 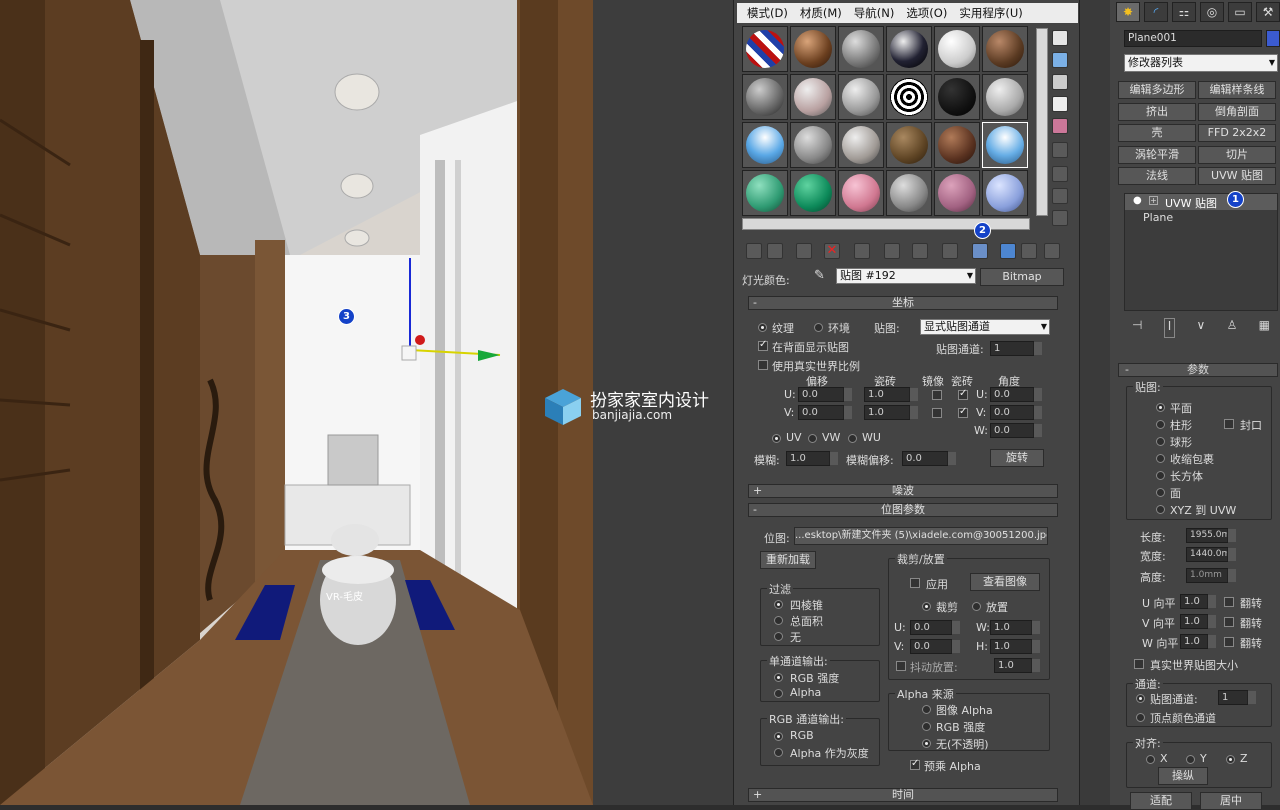 I want to click on uvw-map-button: UVW 贴图, so click(x=1237, y=176).